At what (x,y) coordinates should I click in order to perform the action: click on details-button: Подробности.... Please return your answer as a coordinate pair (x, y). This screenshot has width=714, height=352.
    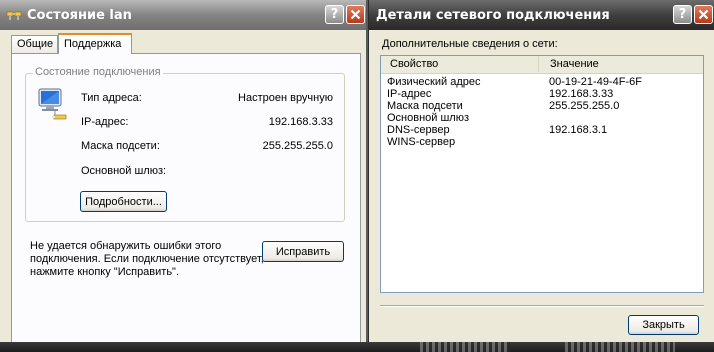
    Looking at the image, I should click on (123, 201).